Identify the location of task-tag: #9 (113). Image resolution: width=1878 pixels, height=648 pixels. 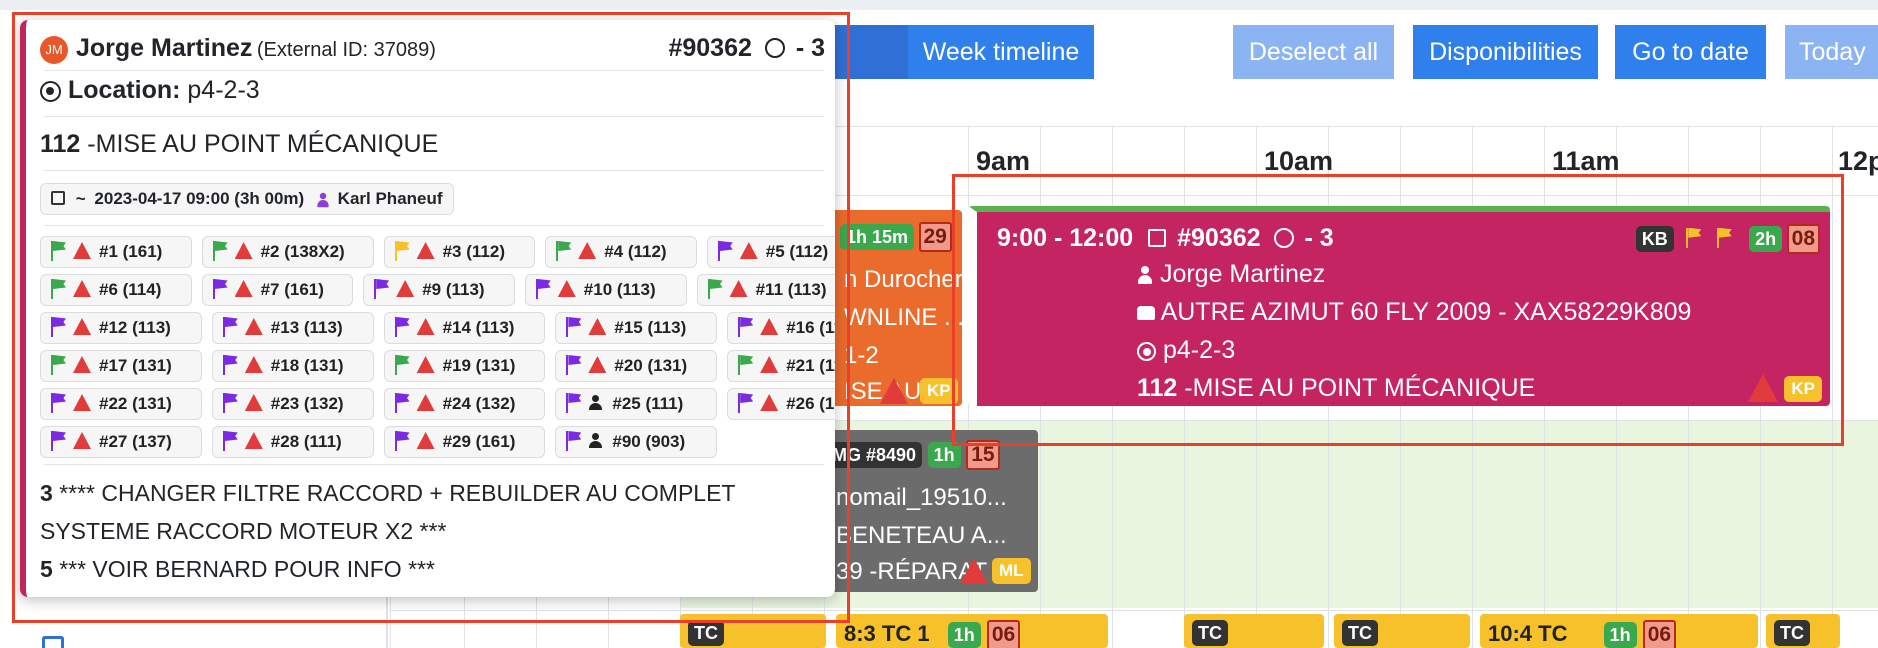
(439, 290).